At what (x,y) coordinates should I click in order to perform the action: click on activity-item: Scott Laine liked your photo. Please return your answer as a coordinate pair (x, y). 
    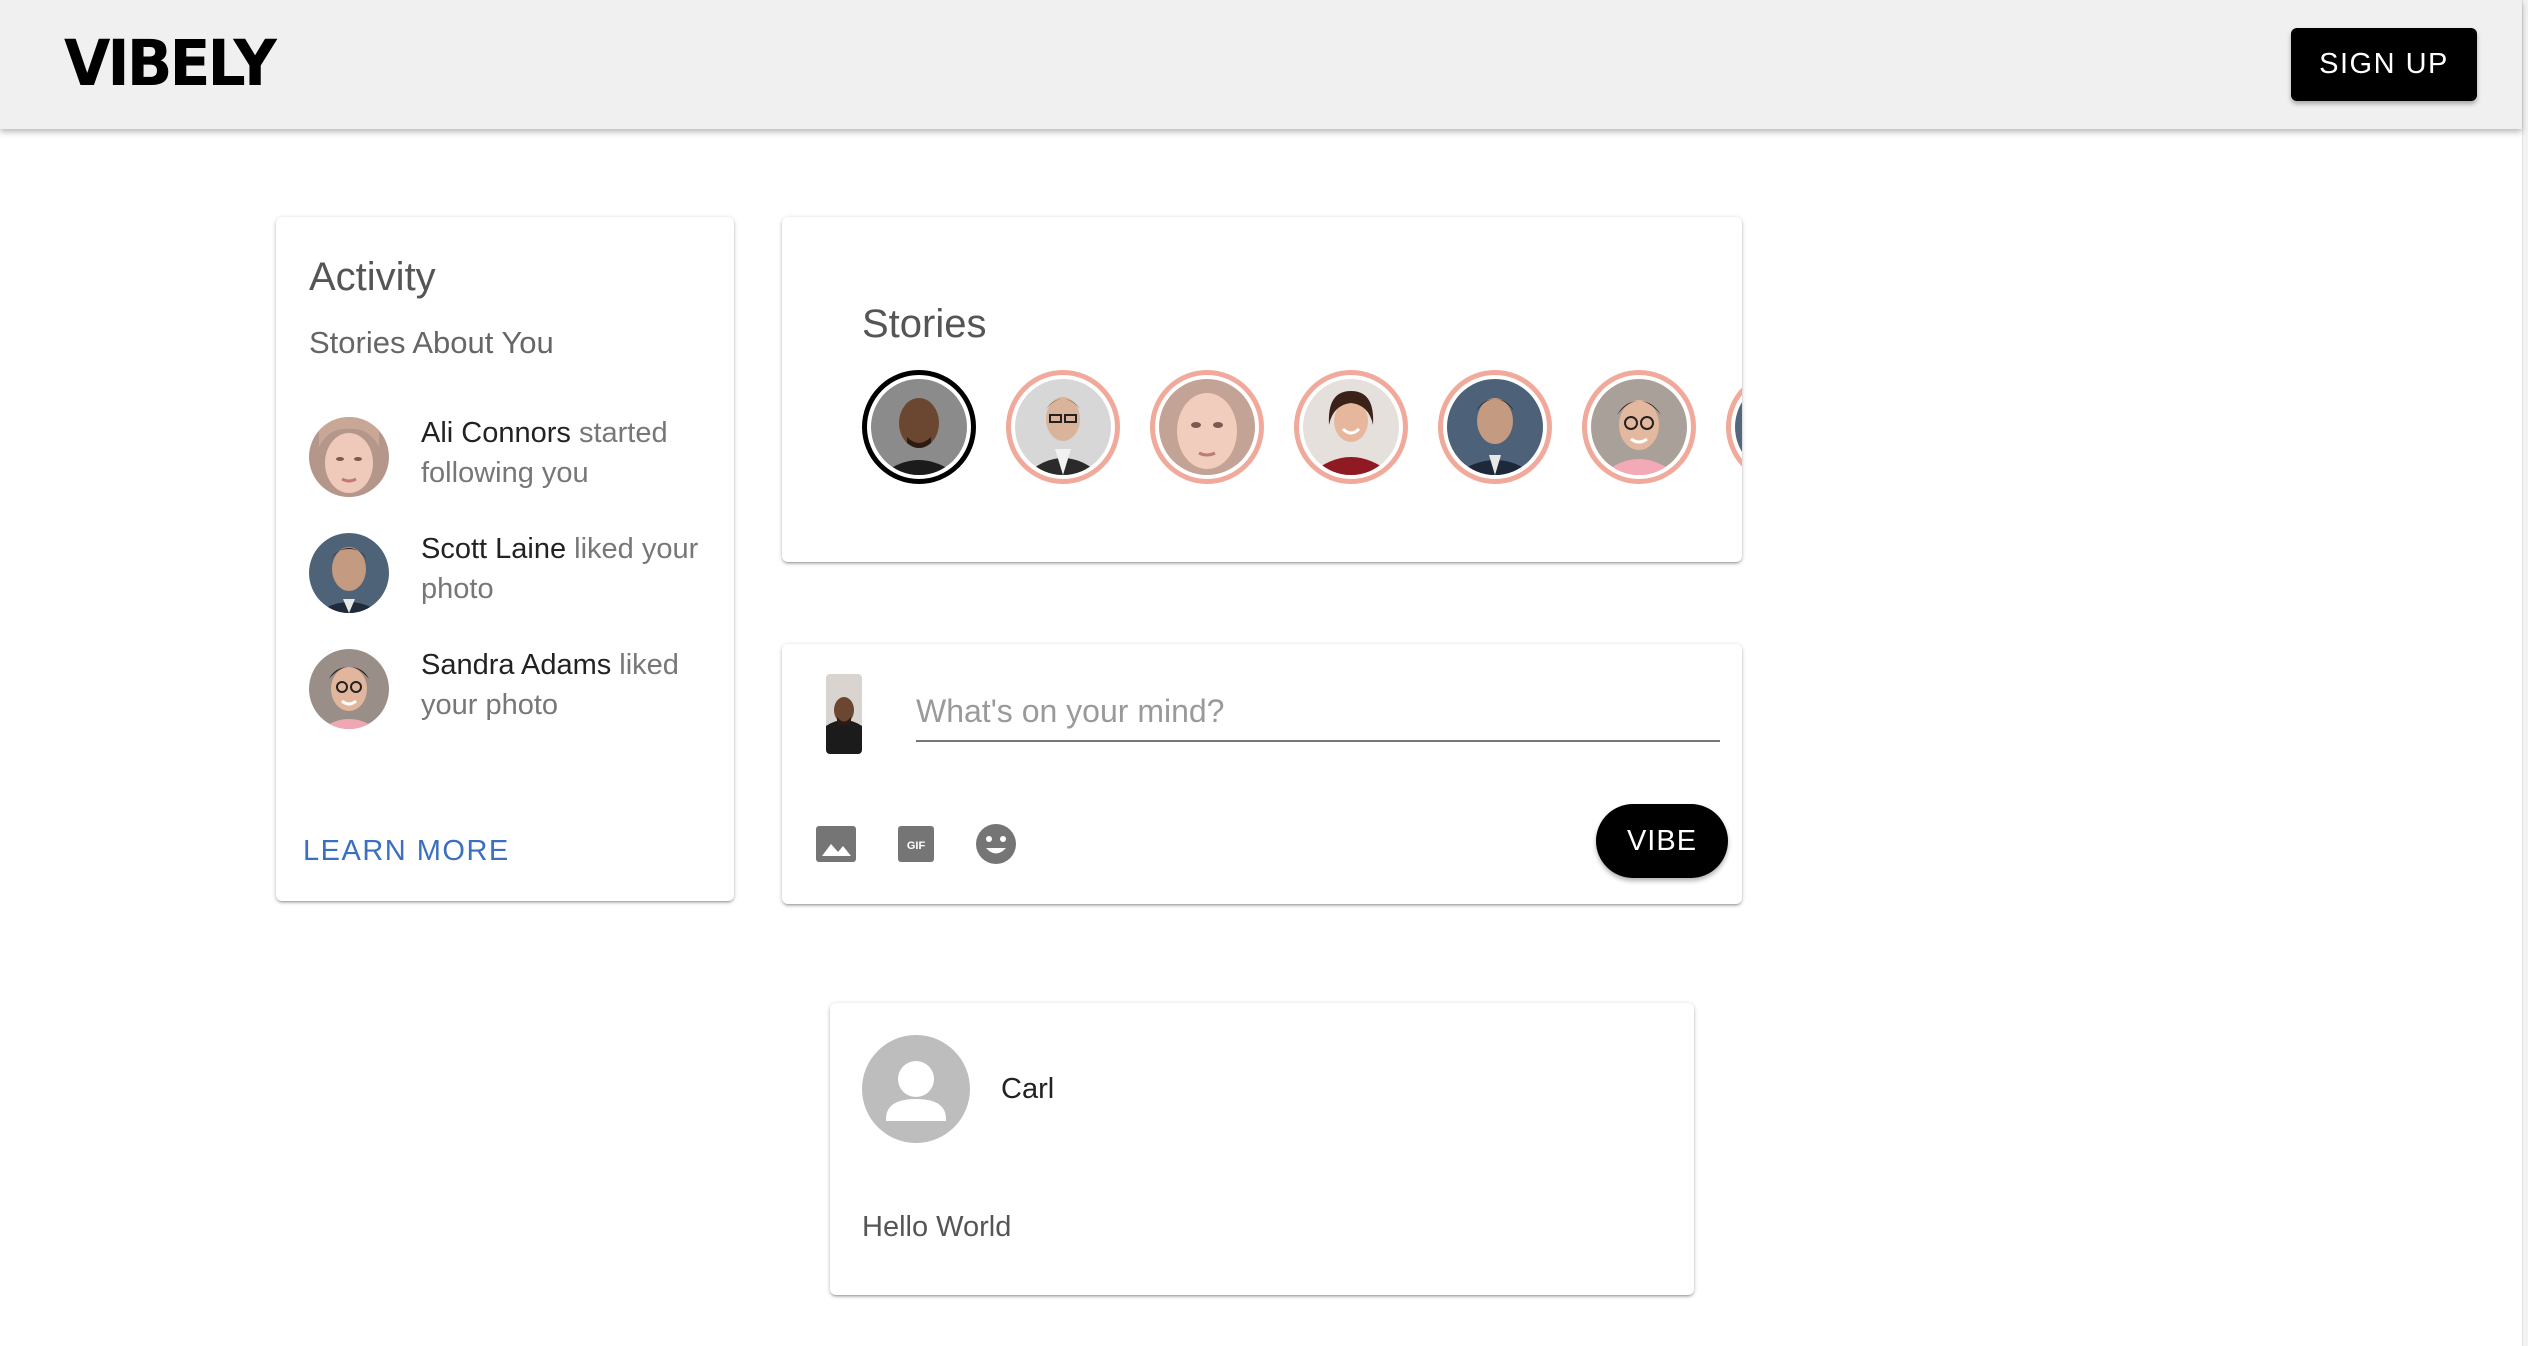
    Looking at the image, I should click on (519, 591).